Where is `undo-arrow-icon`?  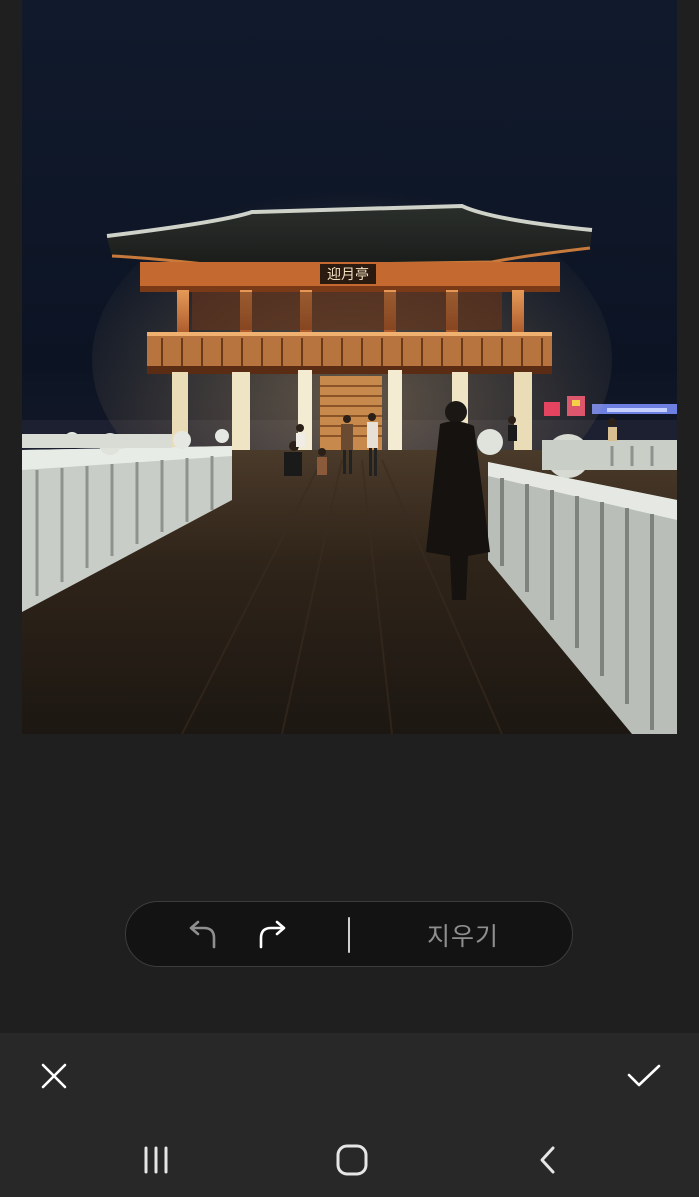 undo-arrow-icon is located at coordinates (202, 934).